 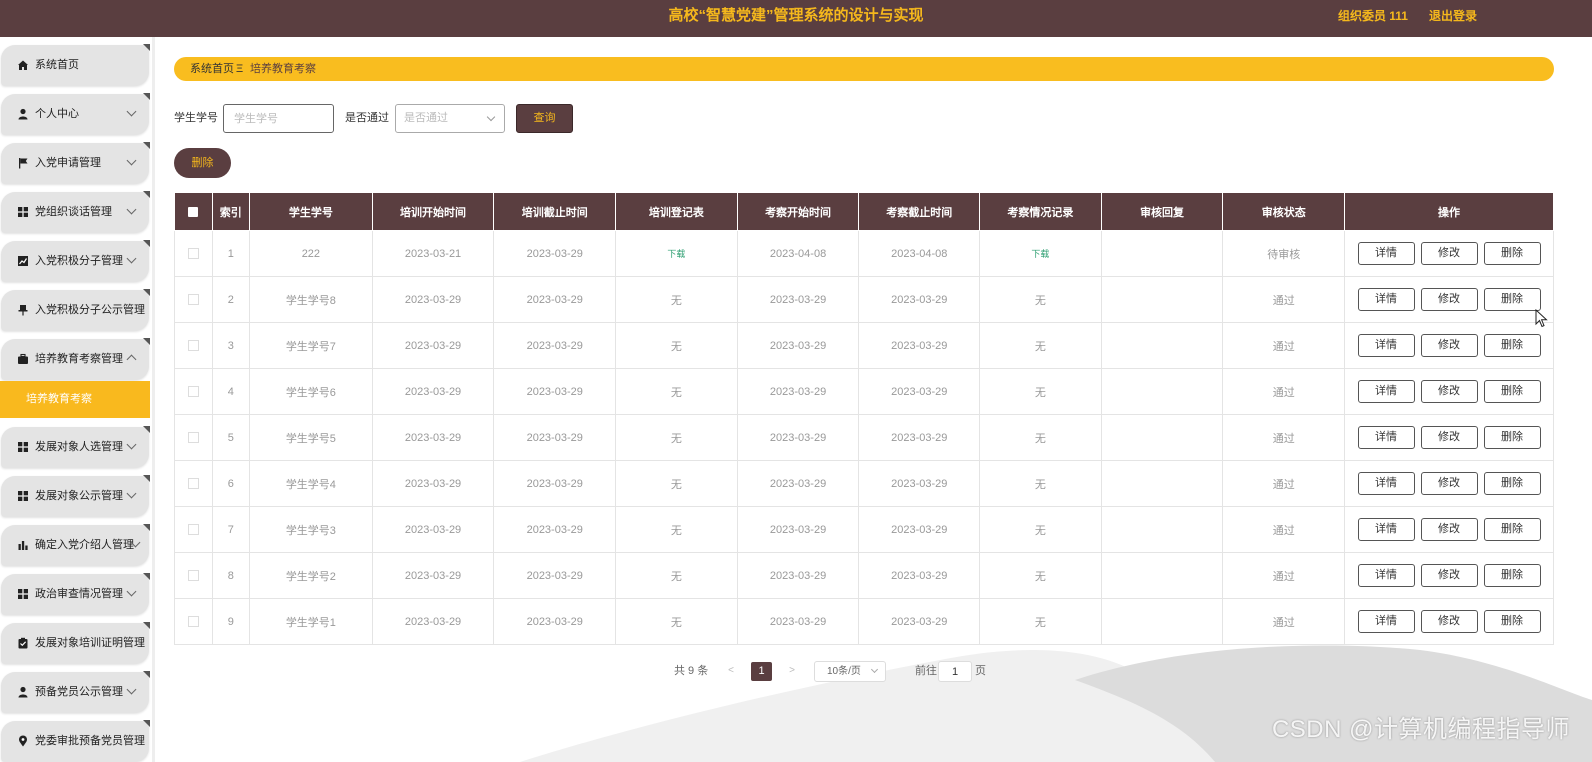 I want to click on sidebar-item-introducer: 确定入党介绍人管理, so click(x=75, y=545).